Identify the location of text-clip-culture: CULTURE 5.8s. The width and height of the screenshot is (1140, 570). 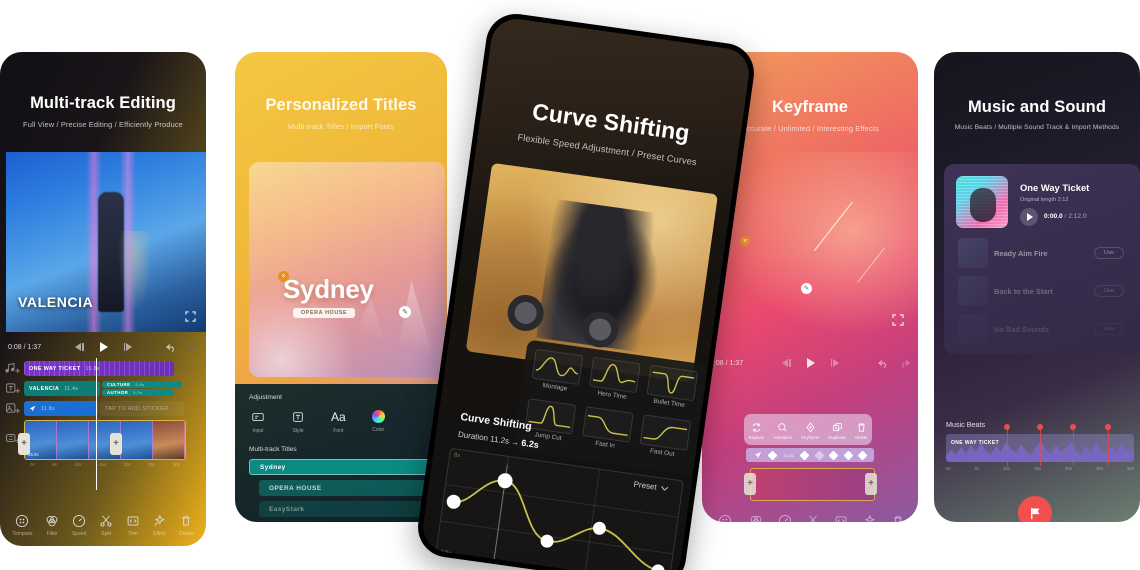
(142, 384).